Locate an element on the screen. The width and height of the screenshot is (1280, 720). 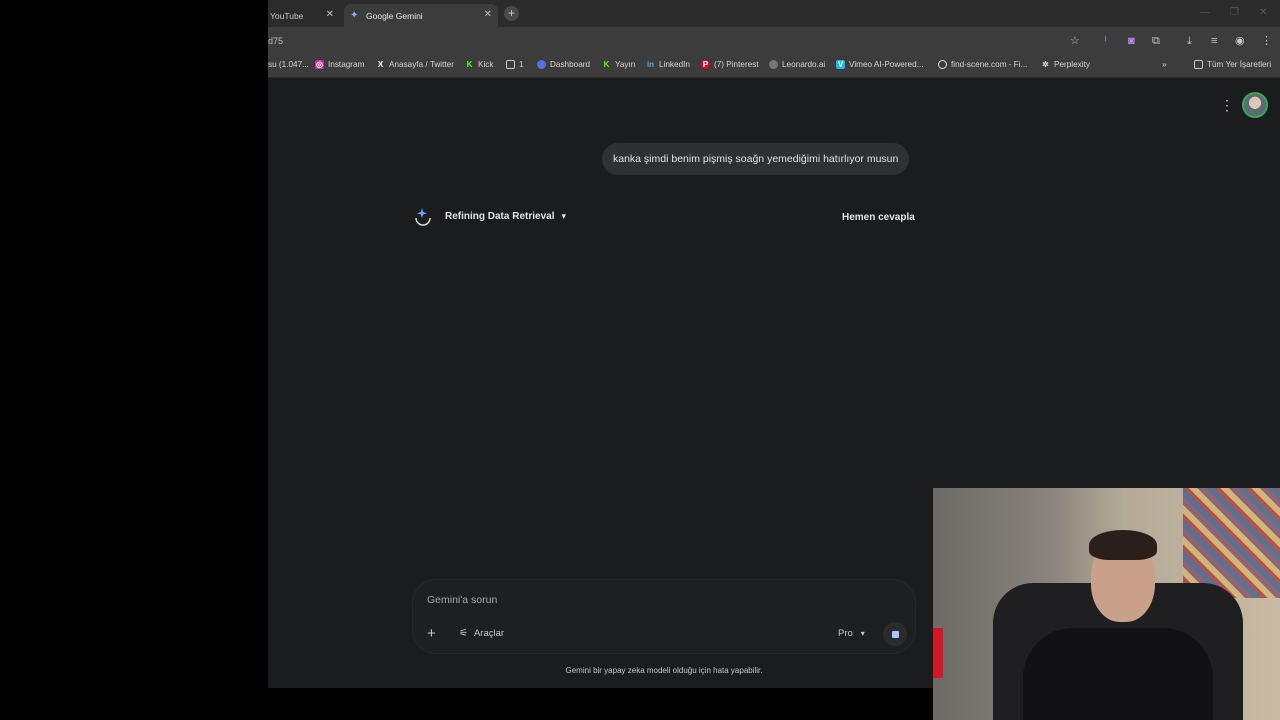
add-icon: + is located at coordinates (431, 633).